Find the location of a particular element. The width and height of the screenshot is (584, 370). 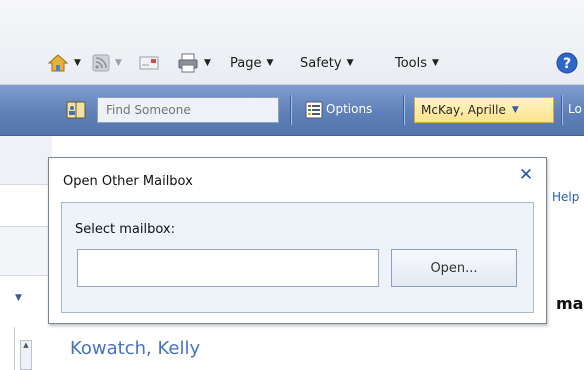

home-icon is located at coordinates (58, 63).